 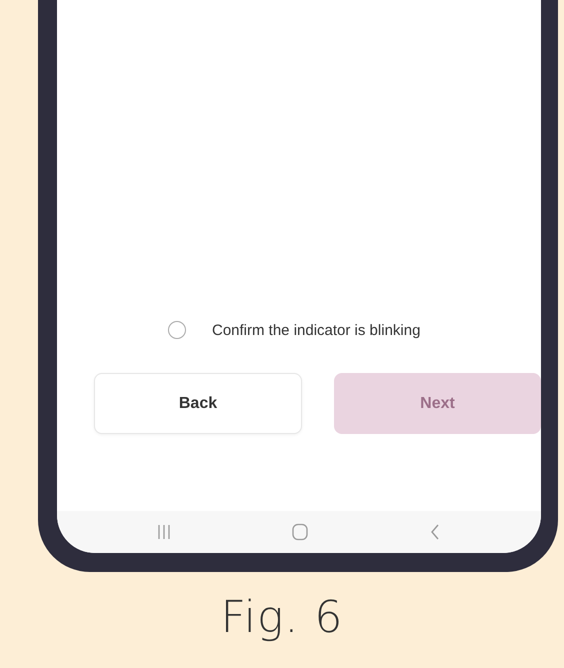 What do you see at coordinates (316, 330) in the screenshot?
I see `confirm-label: Confirm the indicator is blinking` at bounding box center [316, 330].